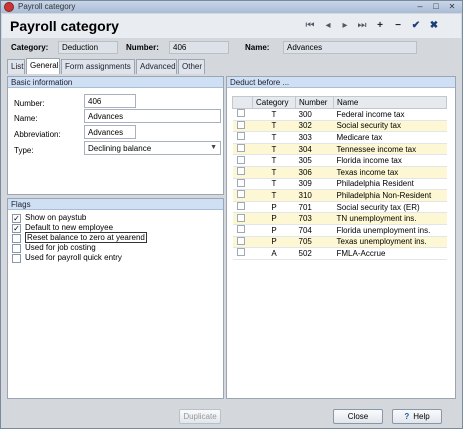 This screenshot has height=429, width=463. I want to click on add-icon: +, so click(380, 26).